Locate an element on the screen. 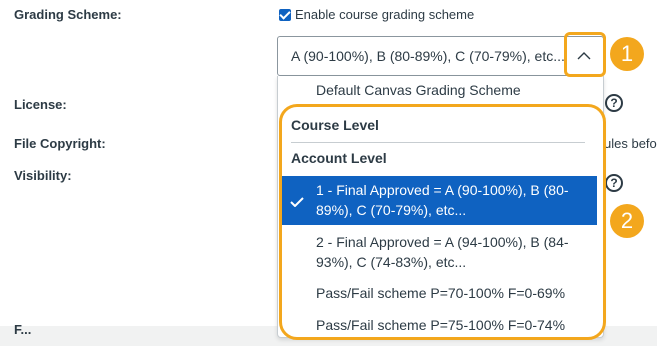 This screenshot has height=346, width=657. visibility-label: Visibility: is located at coordinates (43, 175).